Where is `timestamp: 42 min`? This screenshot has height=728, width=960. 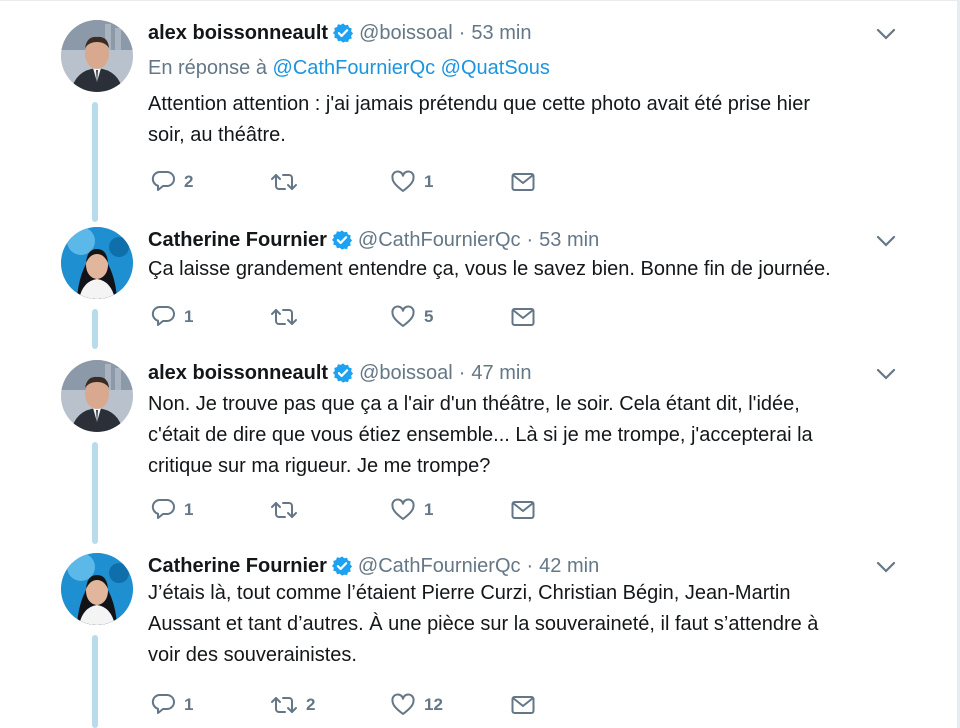 timestamp: 42 min is located at coordinates (569, 566).